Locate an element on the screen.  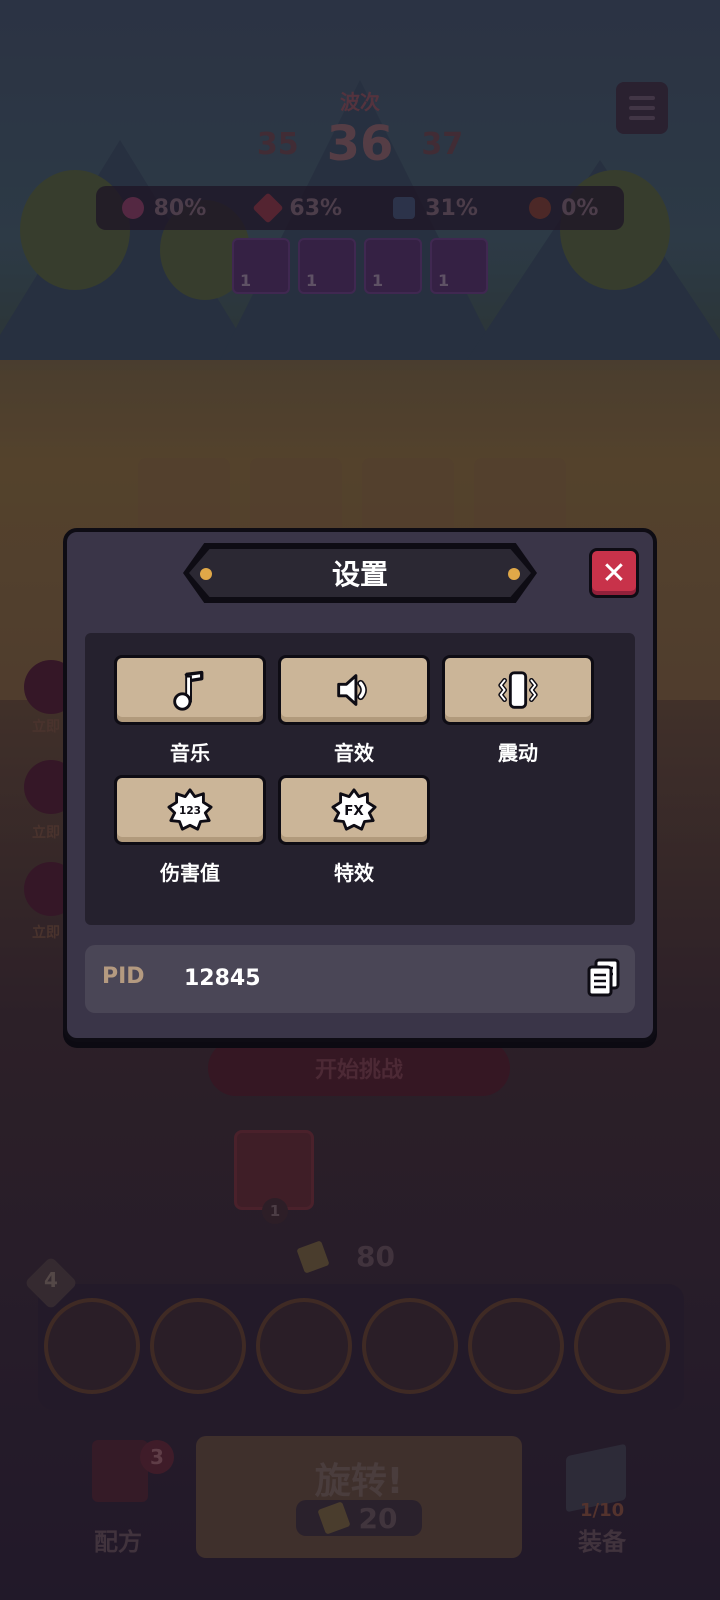
damage-number-icon: 123 is located at coordinates (190, 809).